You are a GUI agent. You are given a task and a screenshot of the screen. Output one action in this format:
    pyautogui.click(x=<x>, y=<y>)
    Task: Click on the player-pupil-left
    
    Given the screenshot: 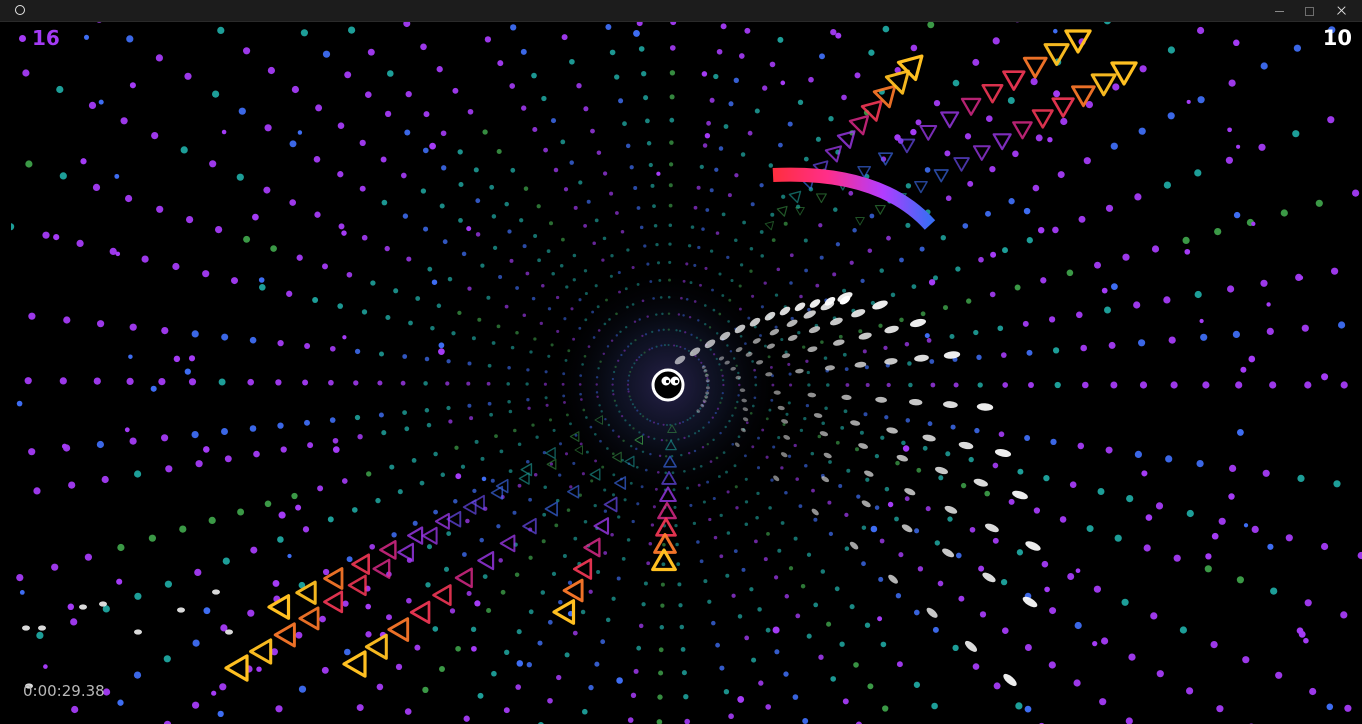 What is the action you would take?
    pyautogui.click(x=667, y=381)
    